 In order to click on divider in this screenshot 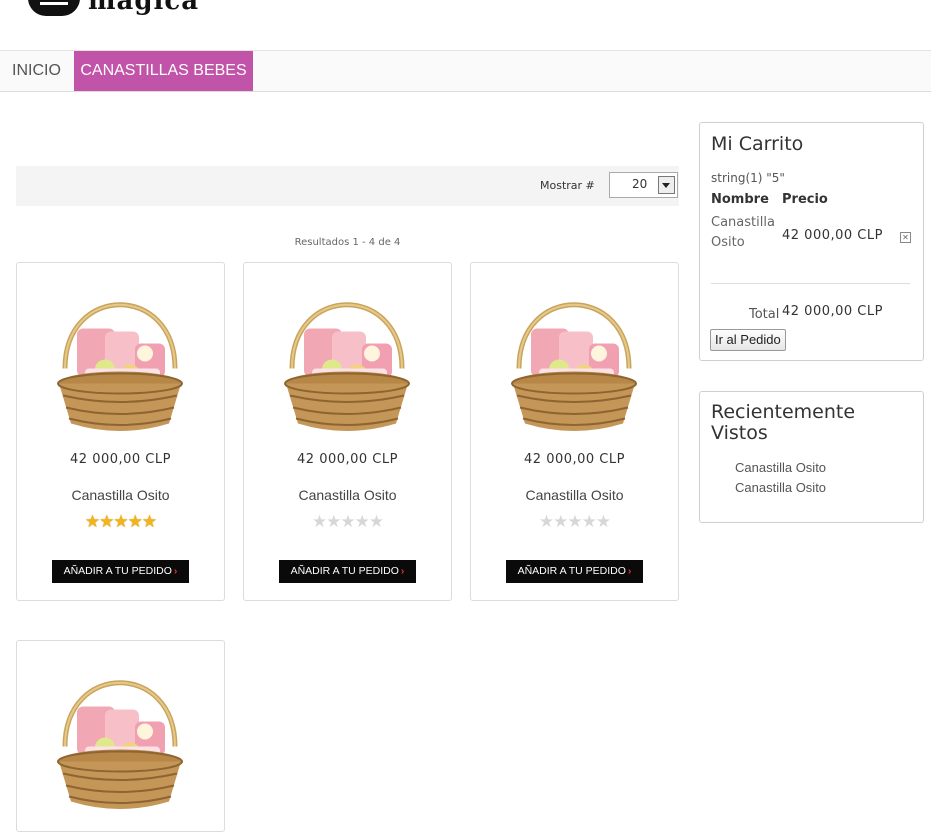, I will do `click(810, 283)`.